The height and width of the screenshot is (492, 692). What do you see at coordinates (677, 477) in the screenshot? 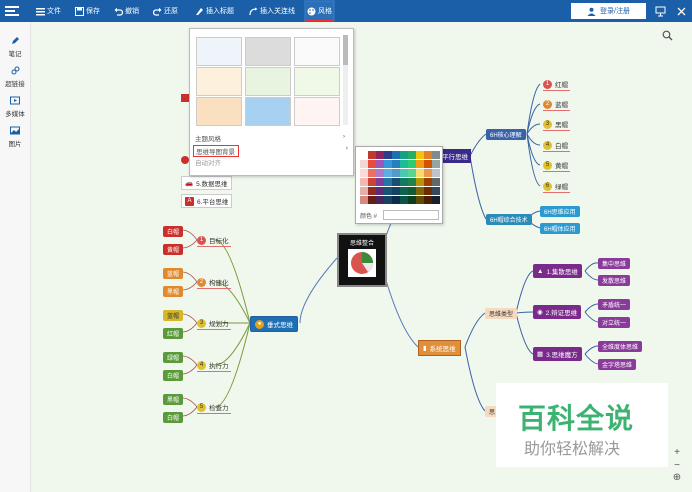
I see `zoom-fit-button: ⊕` at bounding box center [677, 477].